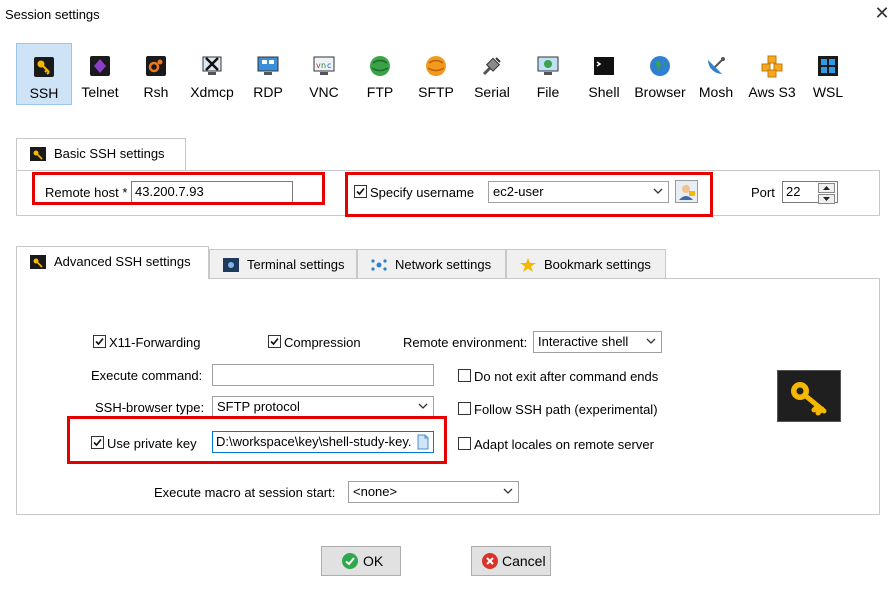 This screenshot has width=896, height=604. Describe the element at coordinates (350, 561) in the screenshot. I see `checkmark-icon` at that location.